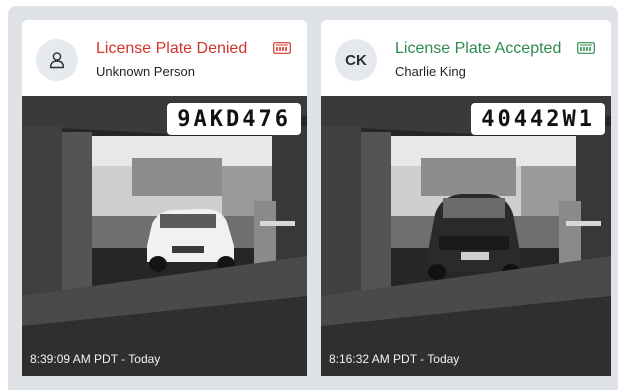  What do you see at coordinates (145, 71) in the screenshot?
I see `person-name: Unknown Person` at bounding box center [145, 71].